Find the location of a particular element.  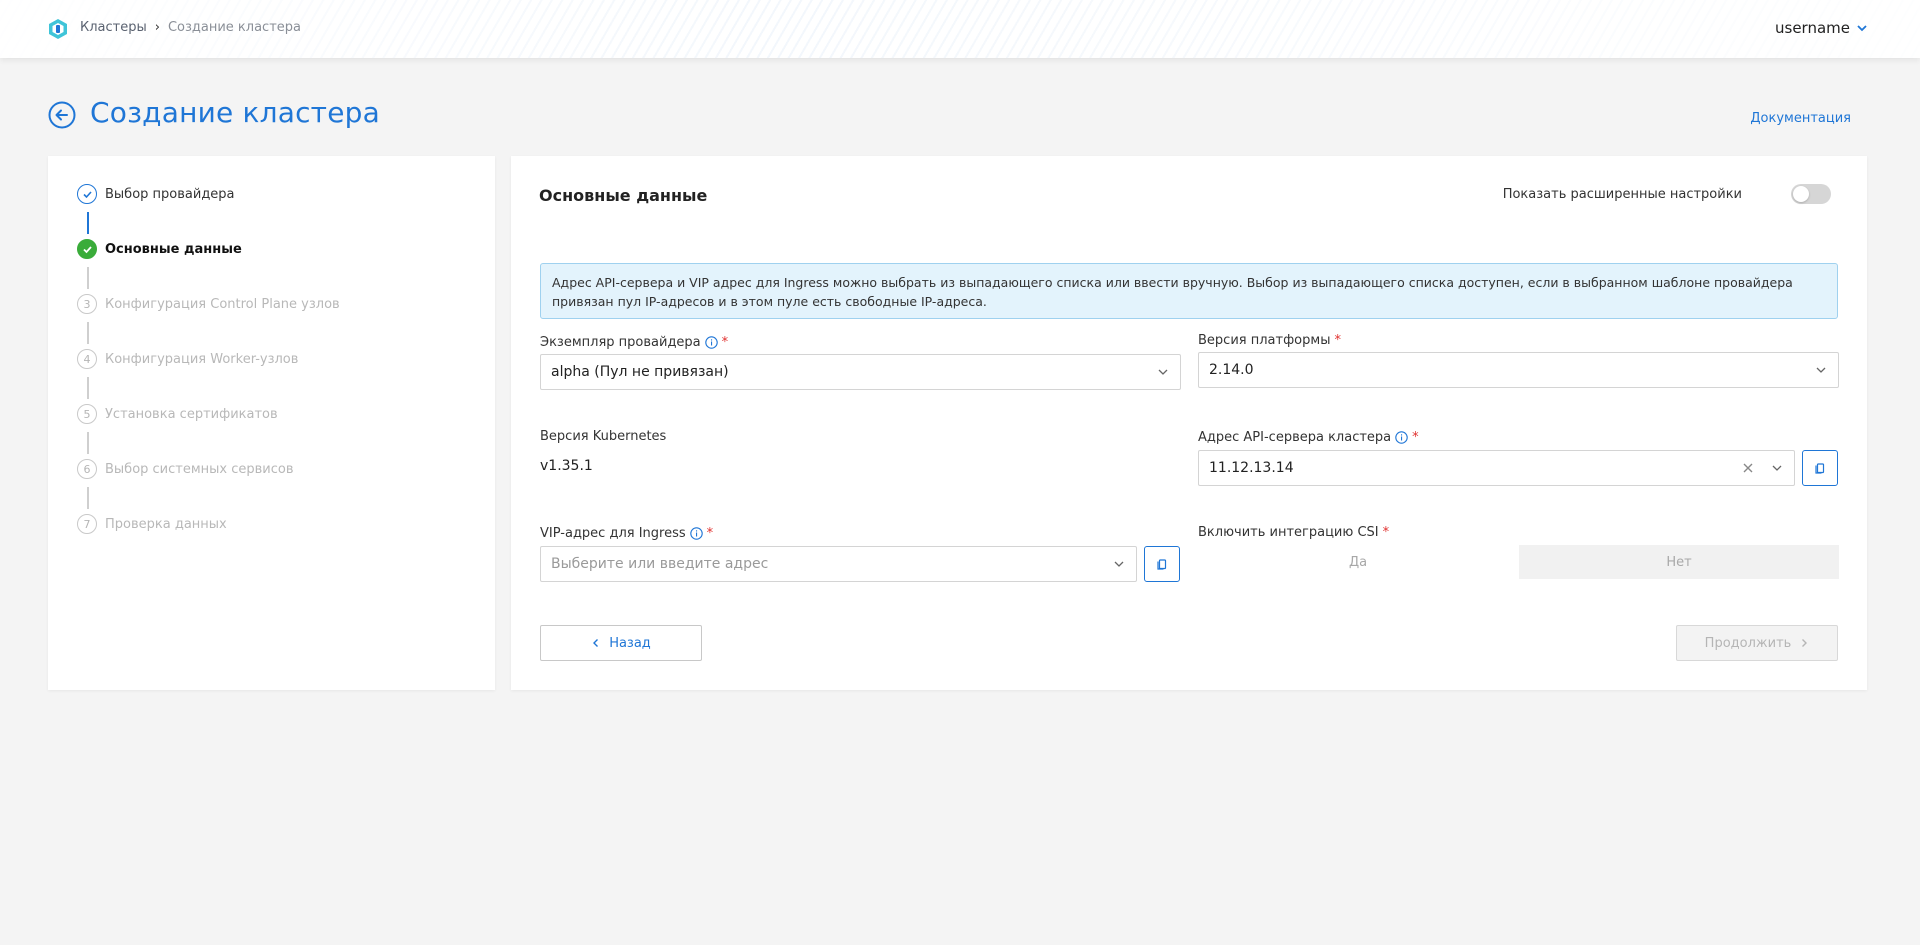

breadcrumb-clusters-link: Кластеры is located at coordinates (113, 27).